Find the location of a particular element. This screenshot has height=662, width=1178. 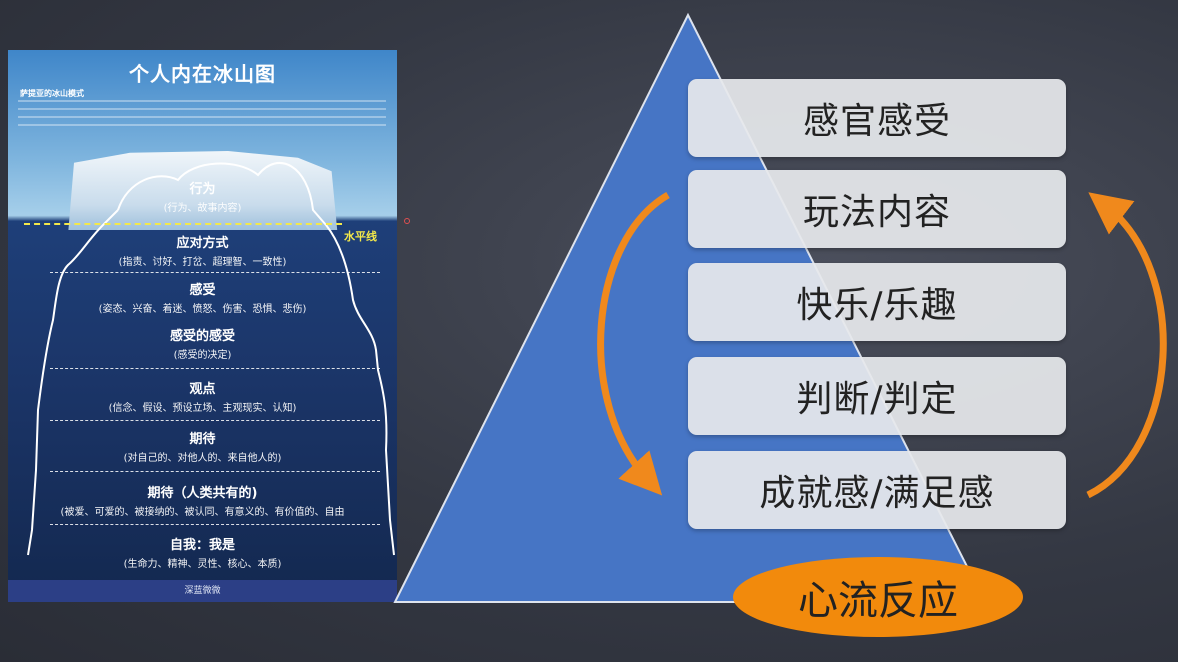

right-up-arrow is located at coordinates (1126, 345).